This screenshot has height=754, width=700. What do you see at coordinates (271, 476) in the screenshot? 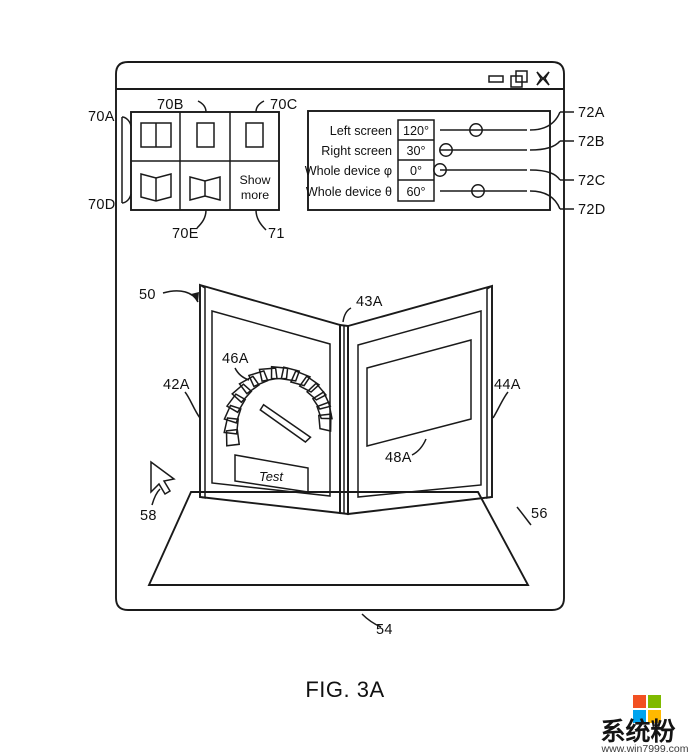
I see `test-button-label: Test` at bounding box center [271, 476].